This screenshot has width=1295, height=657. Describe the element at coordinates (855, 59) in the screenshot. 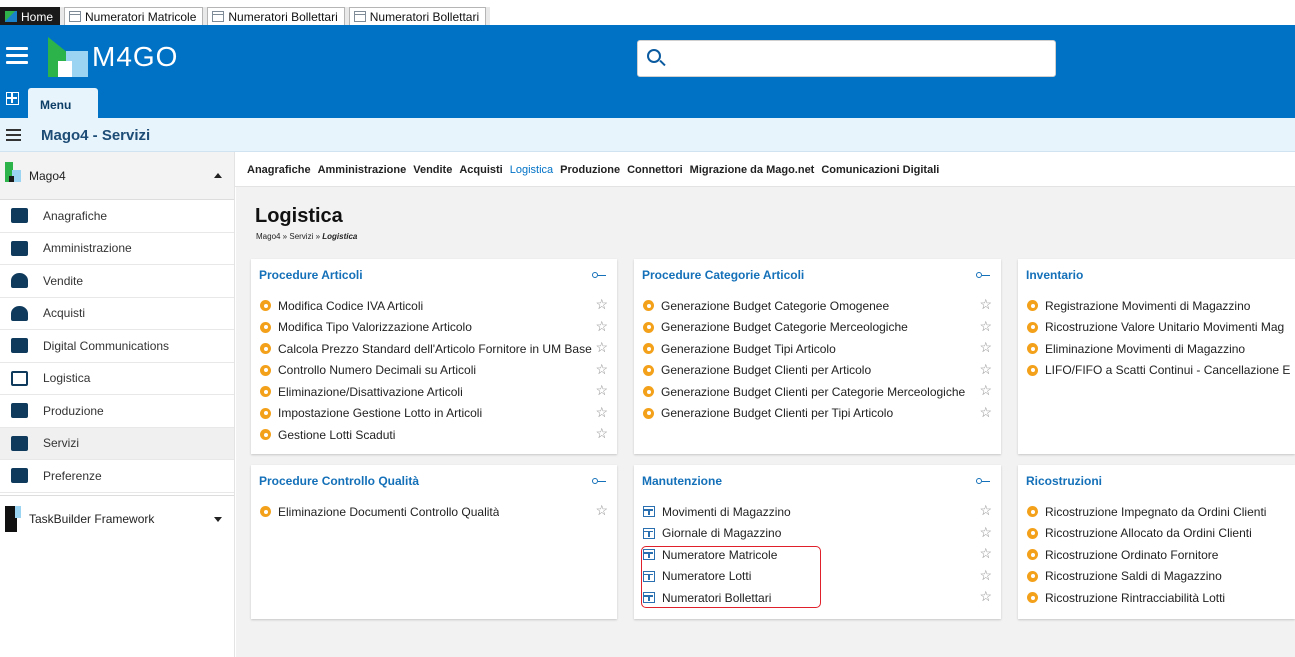

I see `search-input` at that location.